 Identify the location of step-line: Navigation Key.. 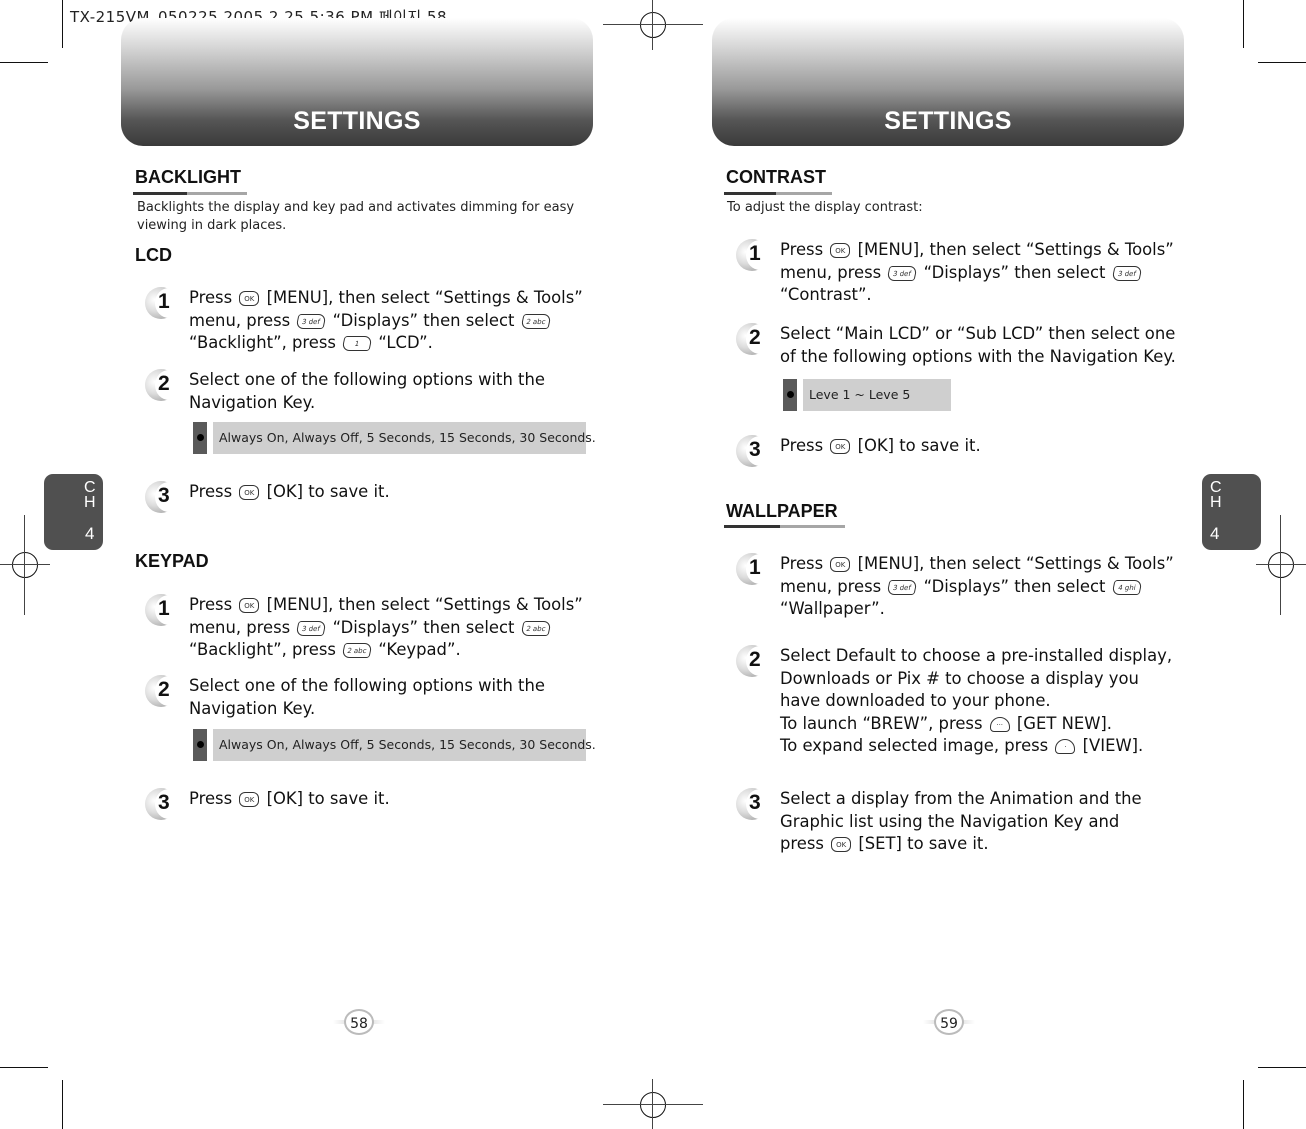
(252, 708).